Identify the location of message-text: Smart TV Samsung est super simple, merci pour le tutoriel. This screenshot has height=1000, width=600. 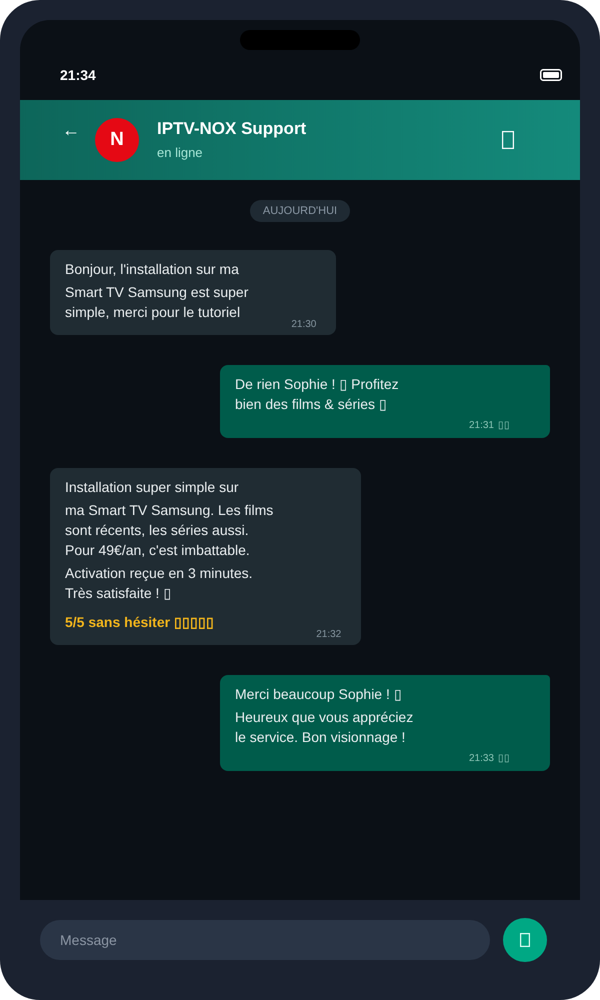
(156, 302).